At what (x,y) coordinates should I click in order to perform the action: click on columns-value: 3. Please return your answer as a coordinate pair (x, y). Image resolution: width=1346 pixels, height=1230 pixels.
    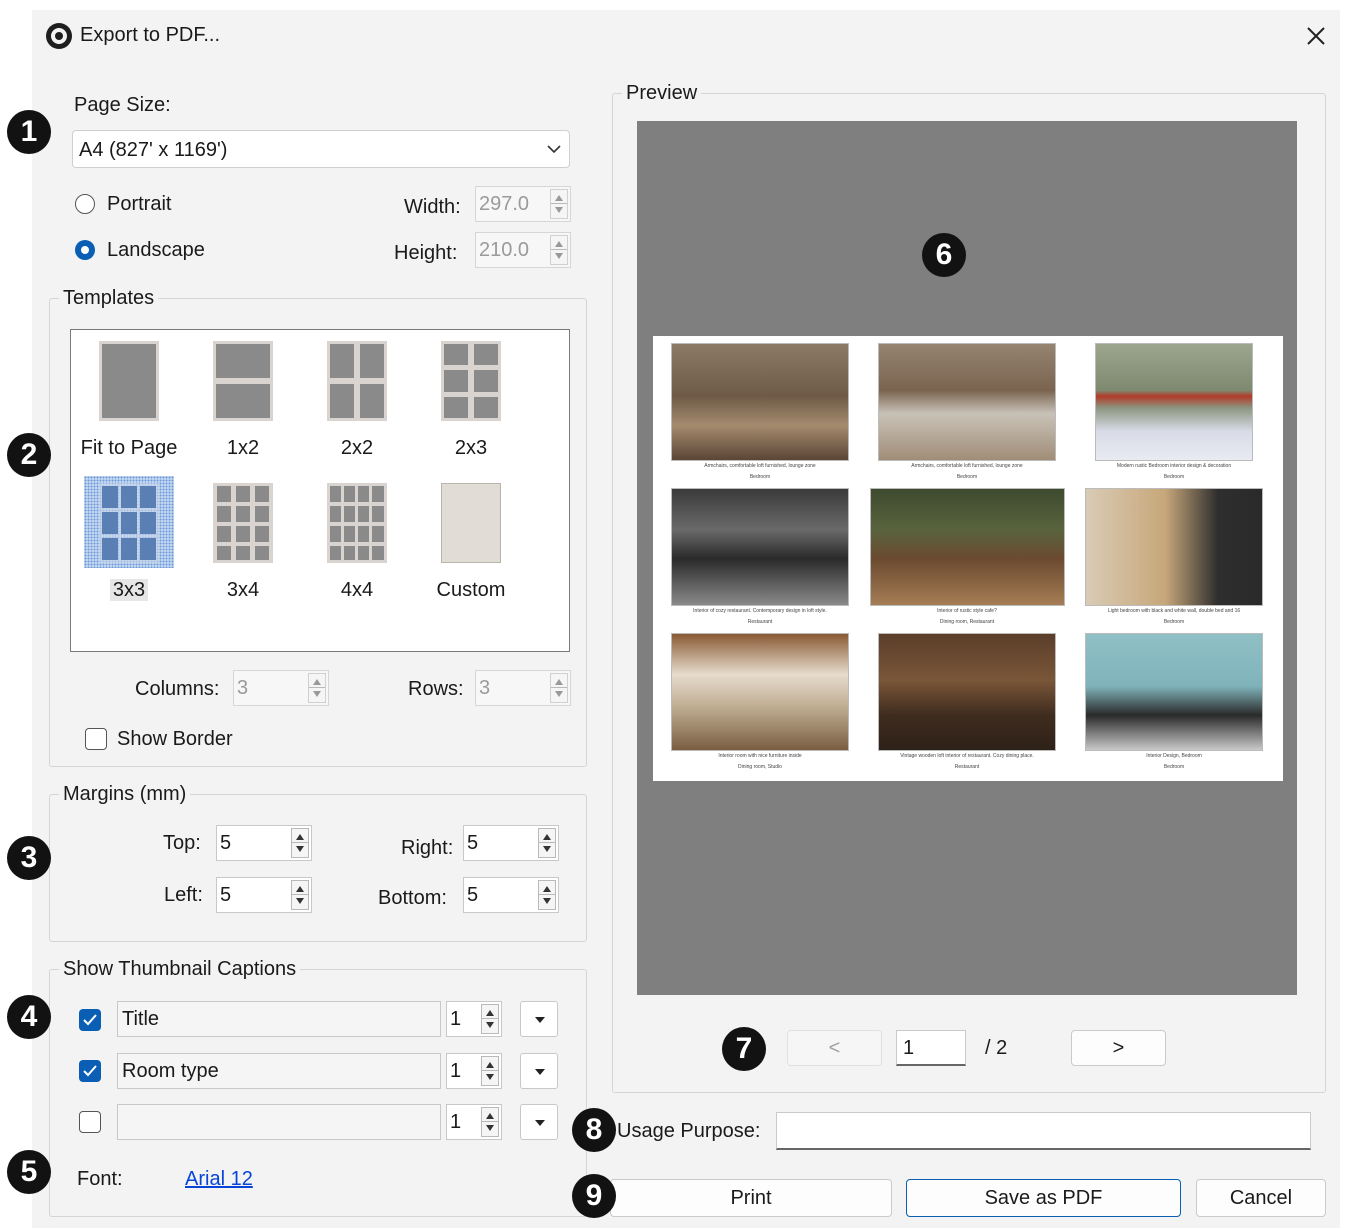
    Looking at the image, I should click on (243, 688).